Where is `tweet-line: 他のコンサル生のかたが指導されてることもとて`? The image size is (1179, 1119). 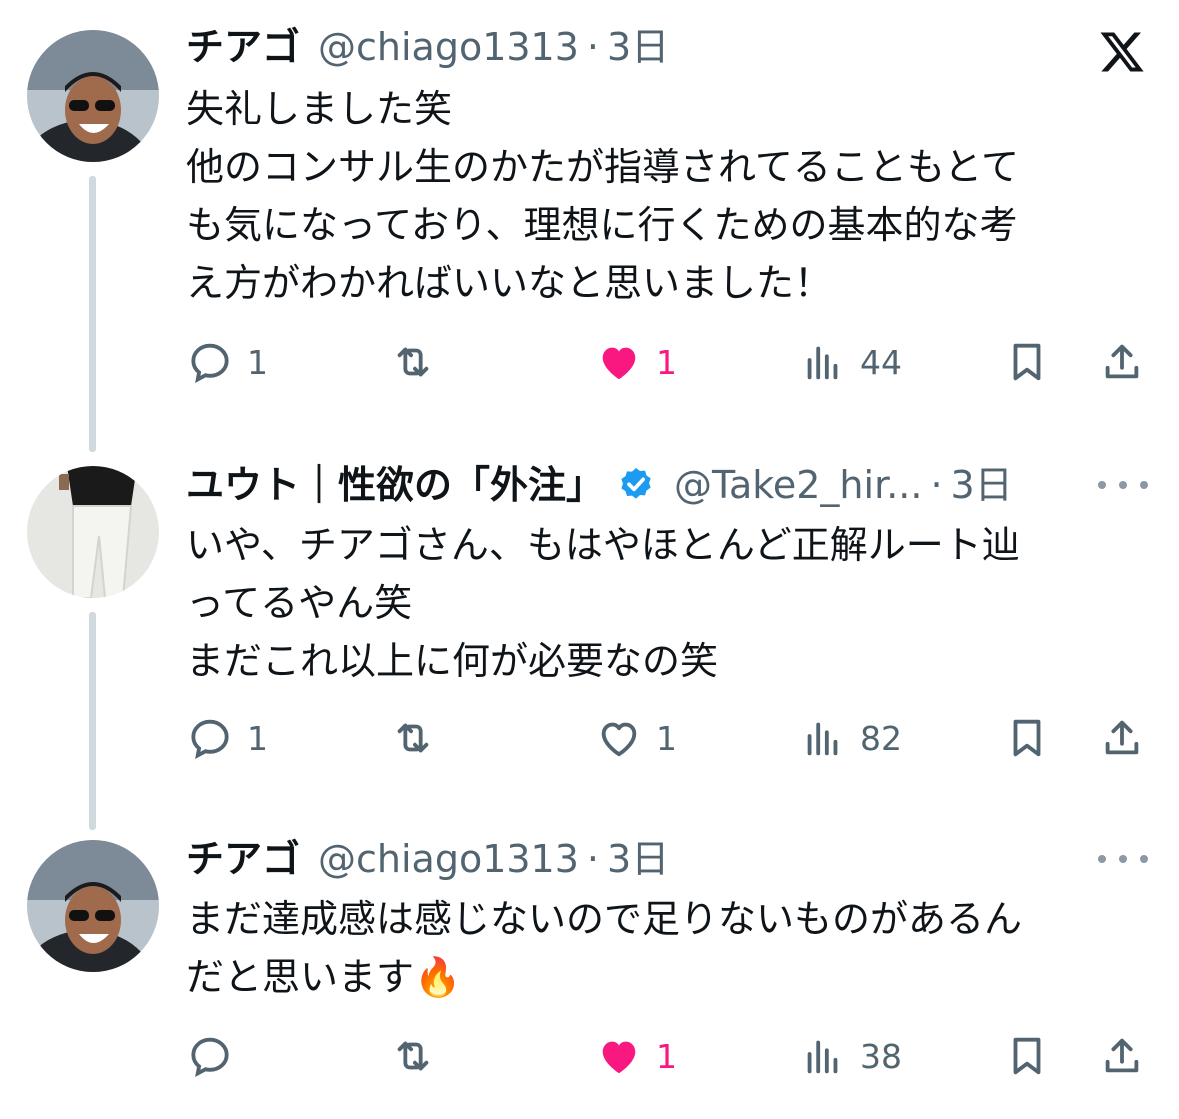 tweet-line: 他のコンサル生のかたが指導されてることもとて is located at coordinates (602, 167).